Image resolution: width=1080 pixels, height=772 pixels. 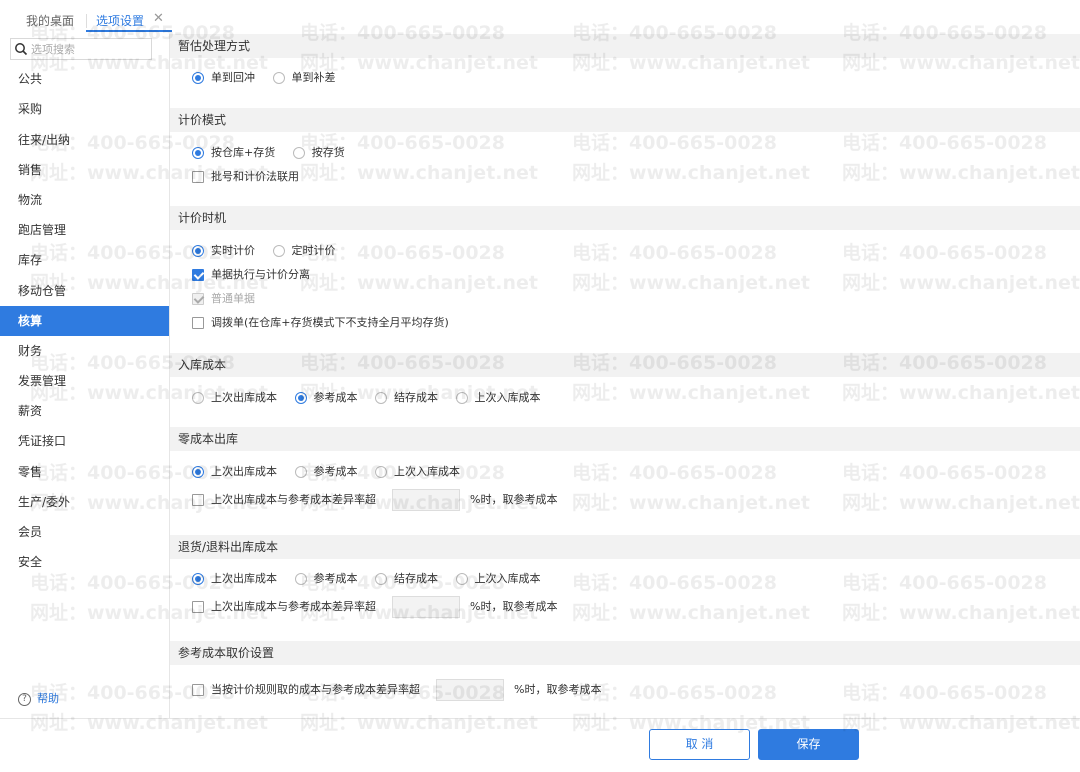 I want to click on pricing-timing-options: 实时计价 定时计价, so click(x=271, y=251).